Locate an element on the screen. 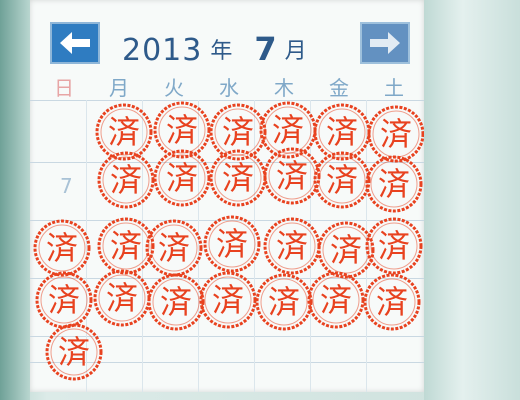 This screenshot has width=520, height=400. next-month-button is located at coordinates (385, 43).